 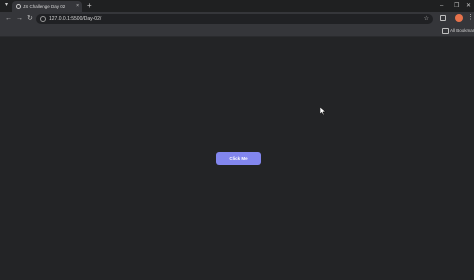 I want to click on address-bar: 127.0.0.1:5500/Day-02/ ☆, so click(x=234, y=19).